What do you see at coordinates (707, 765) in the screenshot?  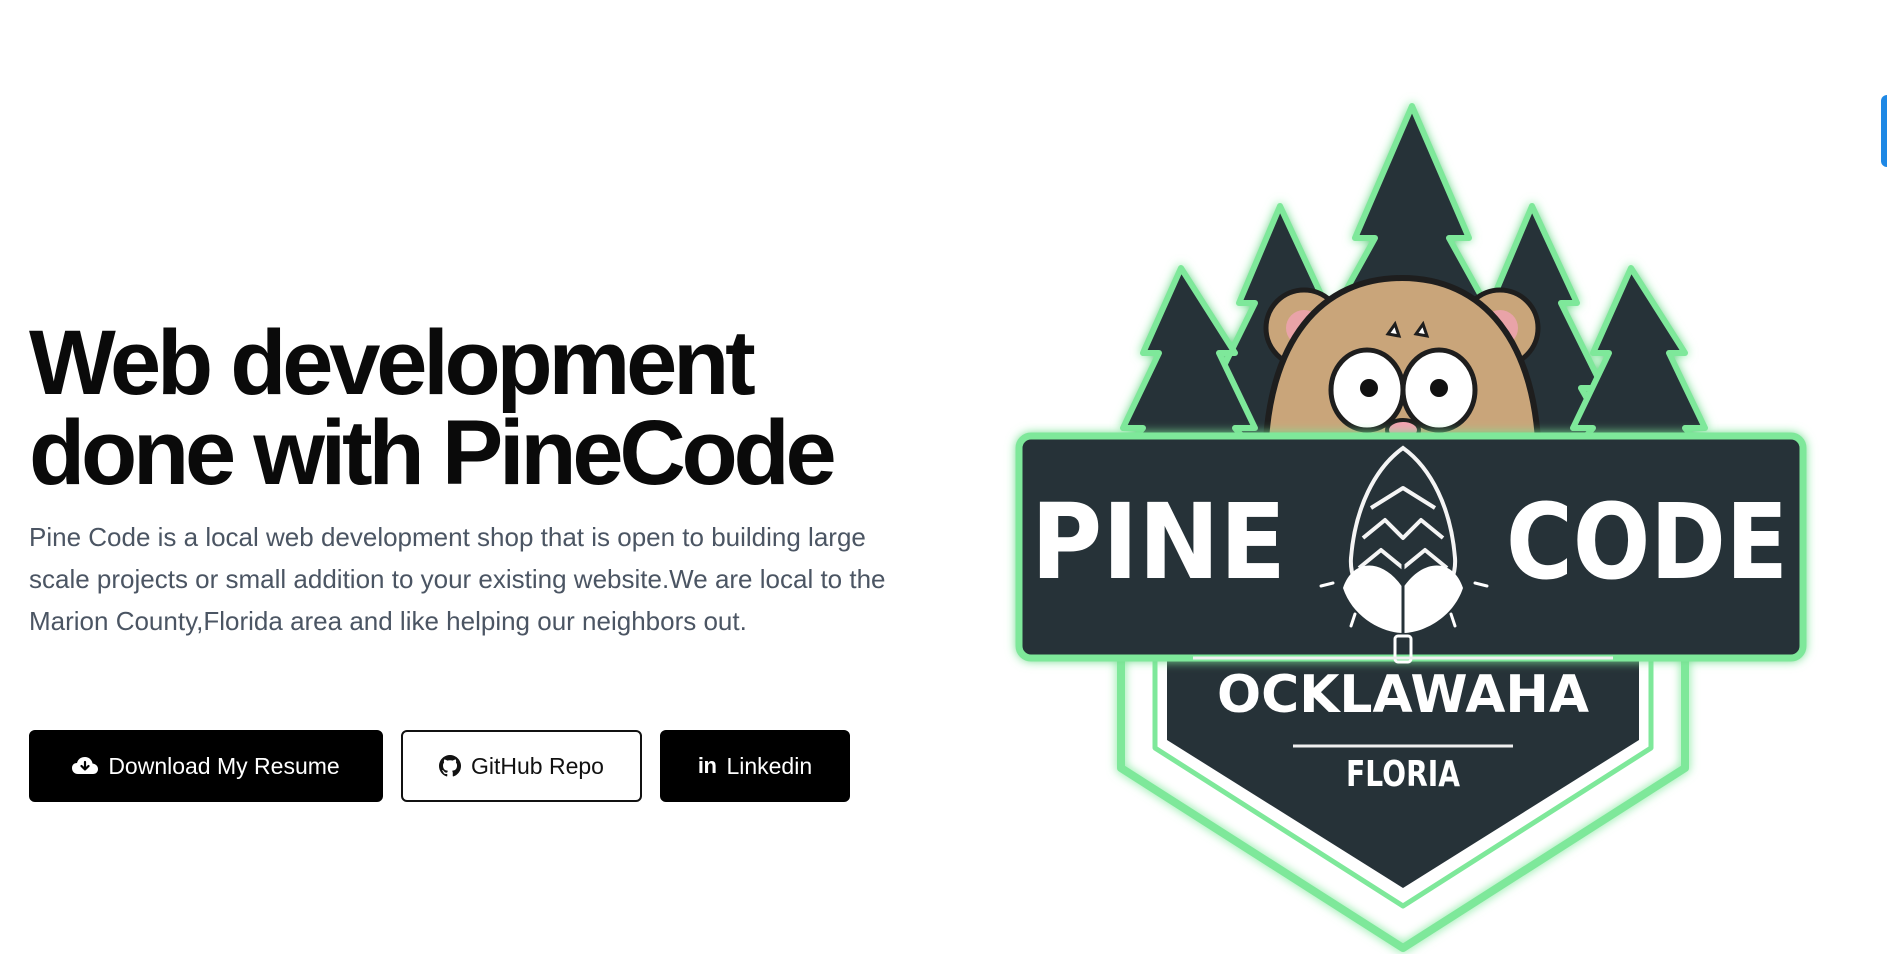 I see `linkedin-icon: in` at bounding box center [707, 765].